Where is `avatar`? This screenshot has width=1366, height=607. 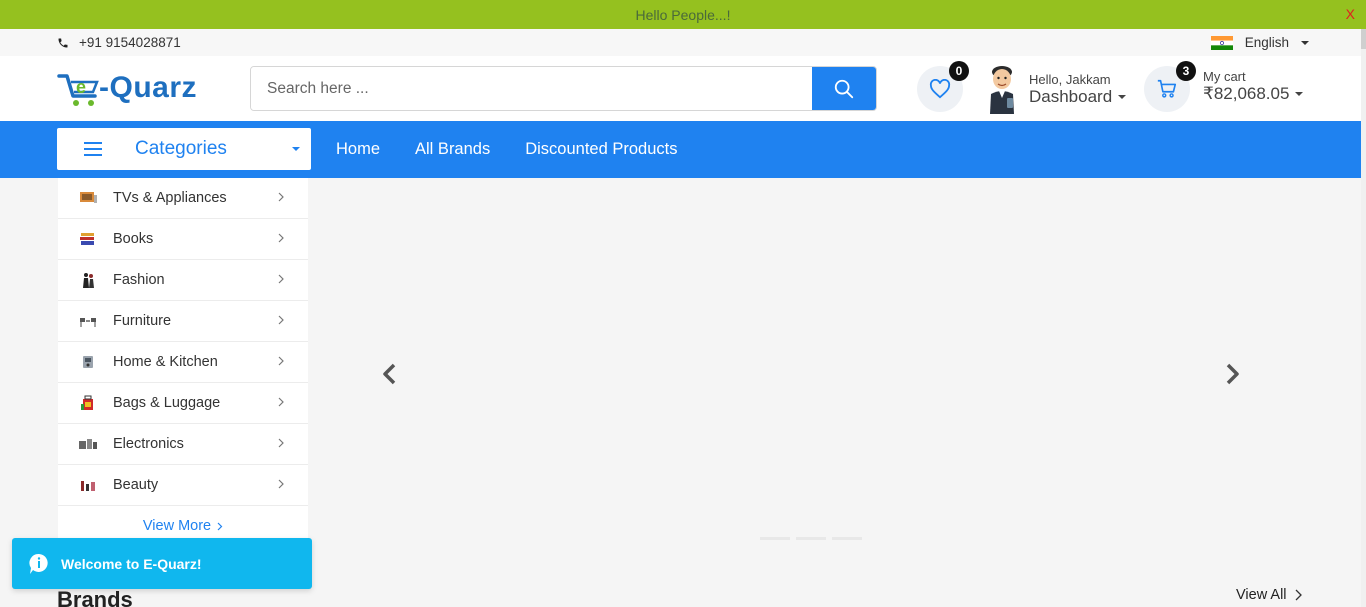 avatar is located at coordinates (1002, 90).